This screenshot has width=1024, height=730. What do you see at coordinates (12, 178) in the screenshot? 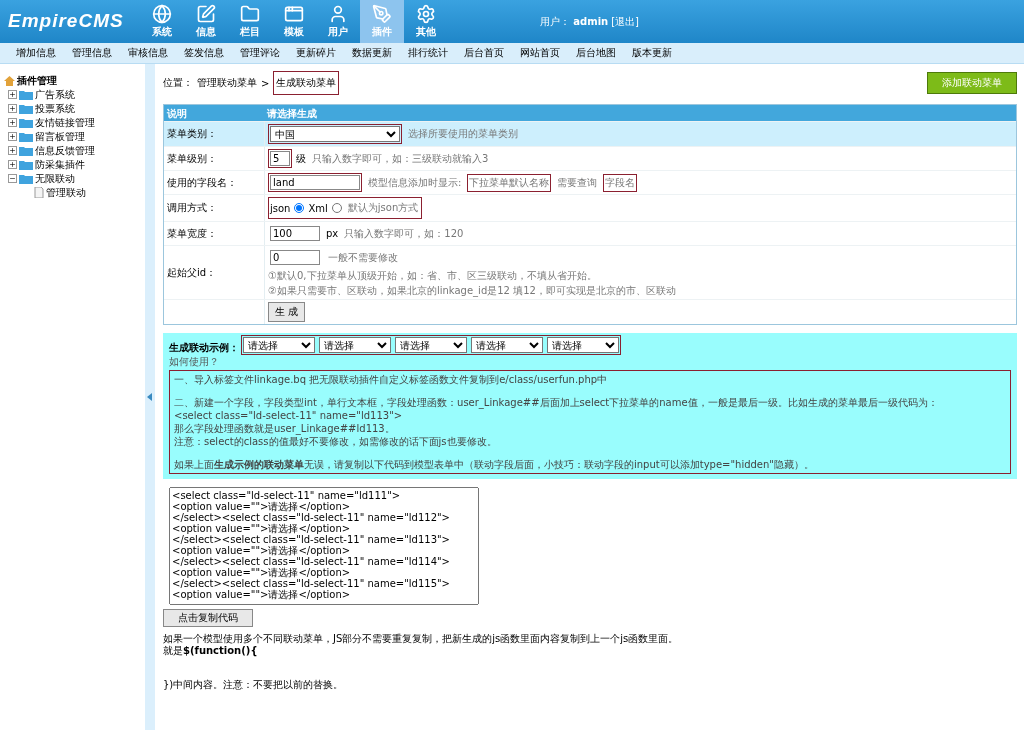
I see `collapse-icon` at bounding box center [12, 178].